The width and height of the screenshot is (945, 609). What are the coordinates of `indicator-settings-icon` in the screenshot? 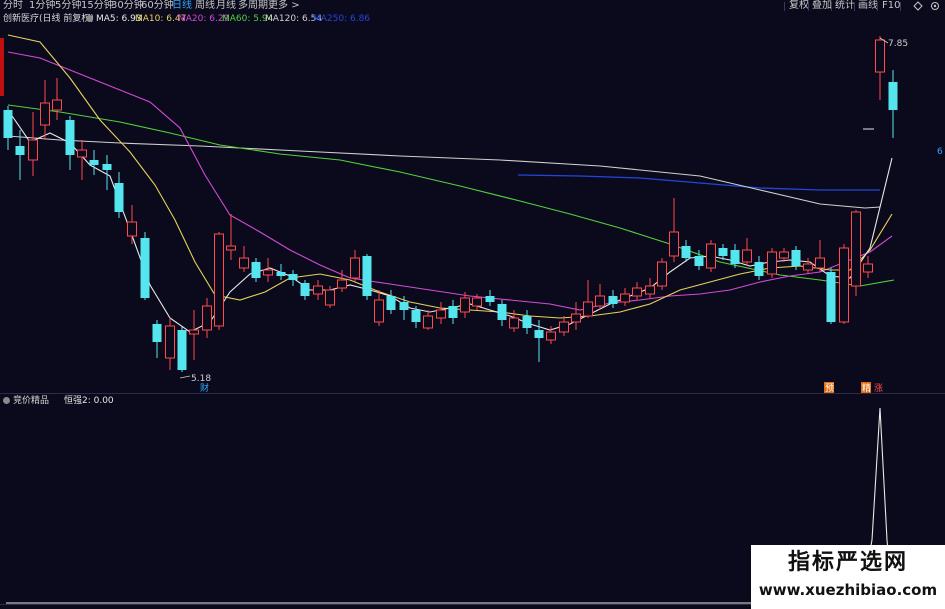 It's located at (6, 400).